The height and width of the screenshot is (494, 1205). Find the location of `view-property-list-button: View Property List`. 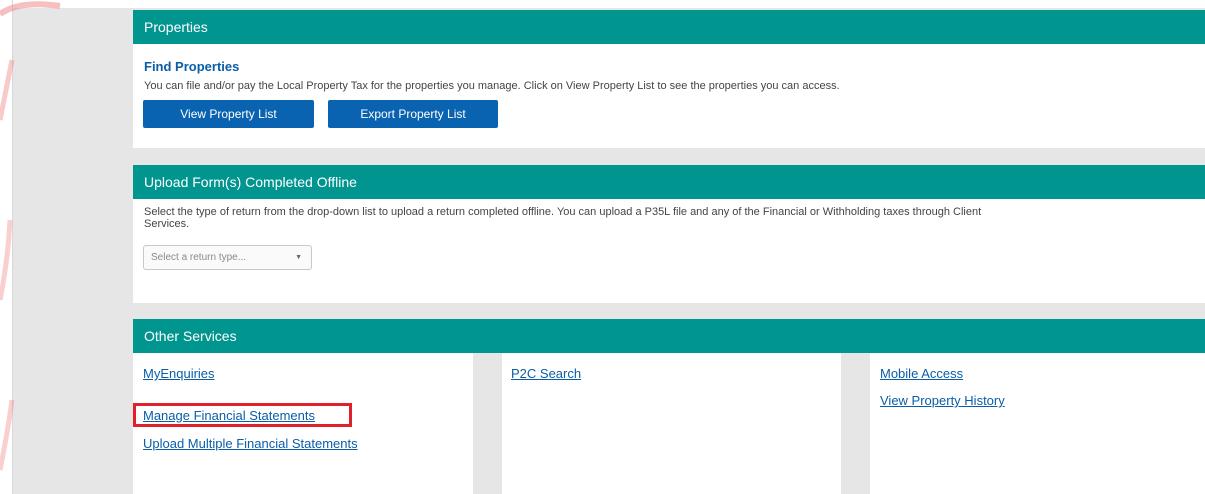

view-property-list-button: View Property List is located at coordinates (228, 114).